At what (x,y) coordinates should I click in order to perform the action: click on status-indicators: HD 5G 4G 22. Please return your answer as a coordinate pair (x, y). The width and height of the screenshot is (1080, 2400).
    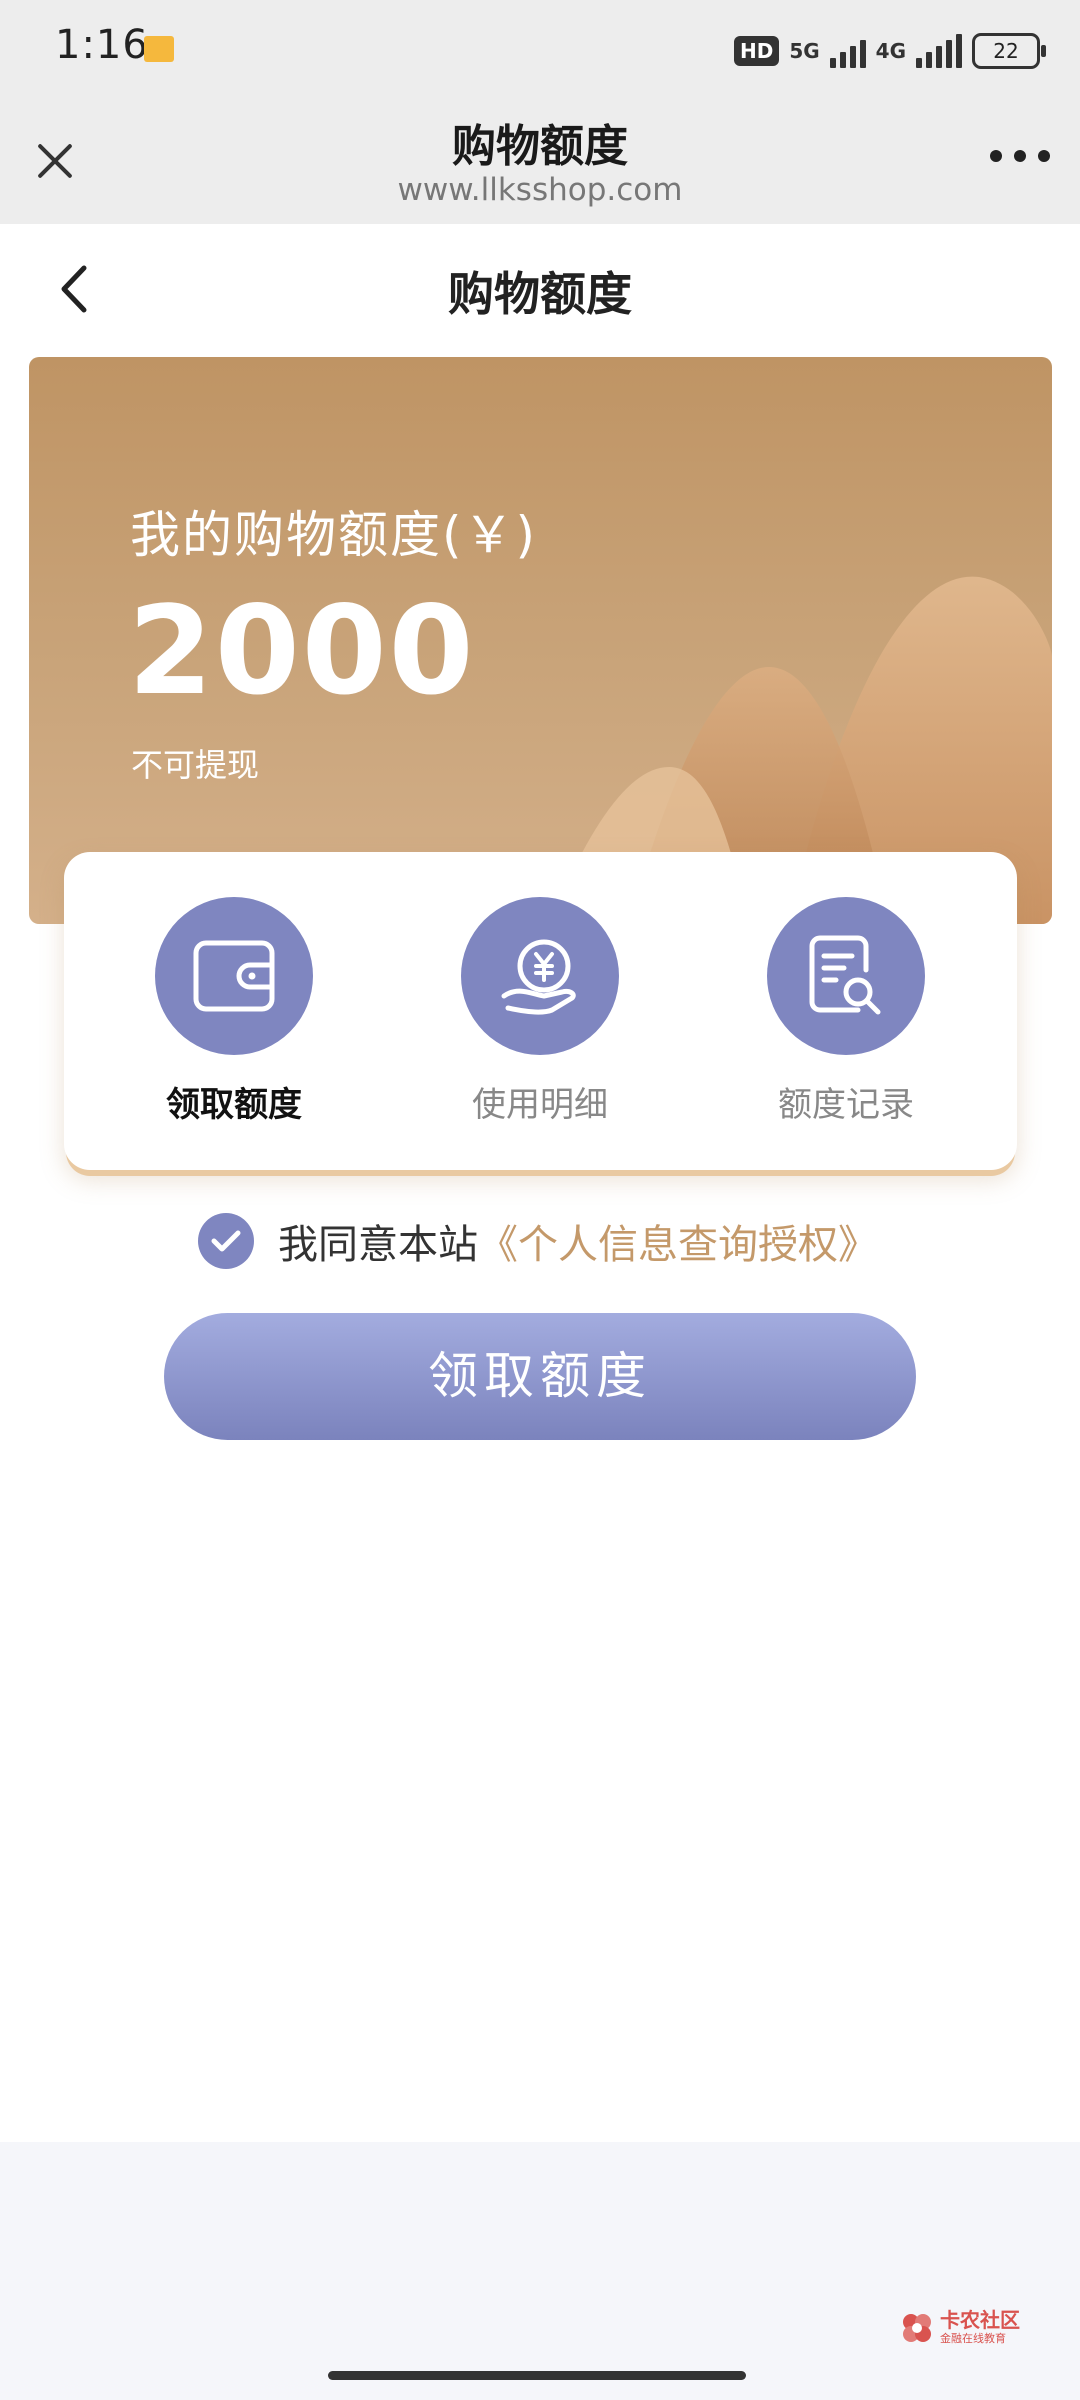
    Looking at the image, I should click on (889, 51).